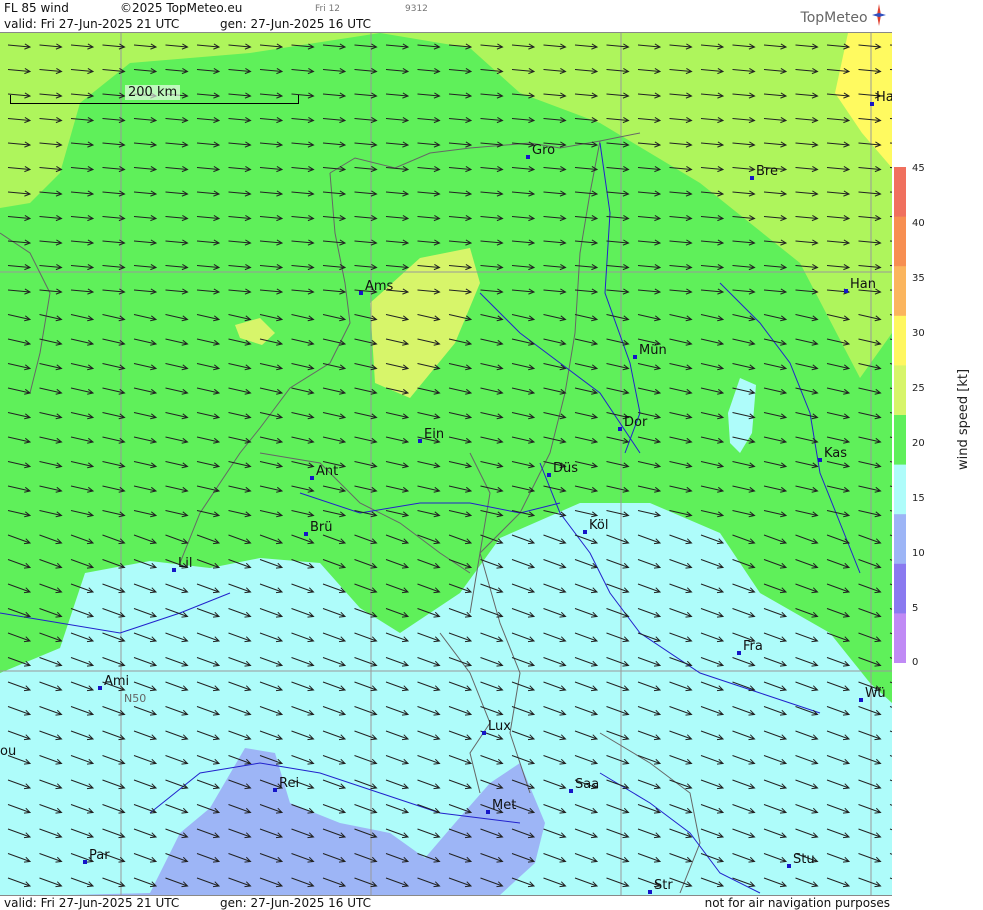 This screenshot has height=910, width=983. I want to click on city-ams: Ams, so click(376, 287).